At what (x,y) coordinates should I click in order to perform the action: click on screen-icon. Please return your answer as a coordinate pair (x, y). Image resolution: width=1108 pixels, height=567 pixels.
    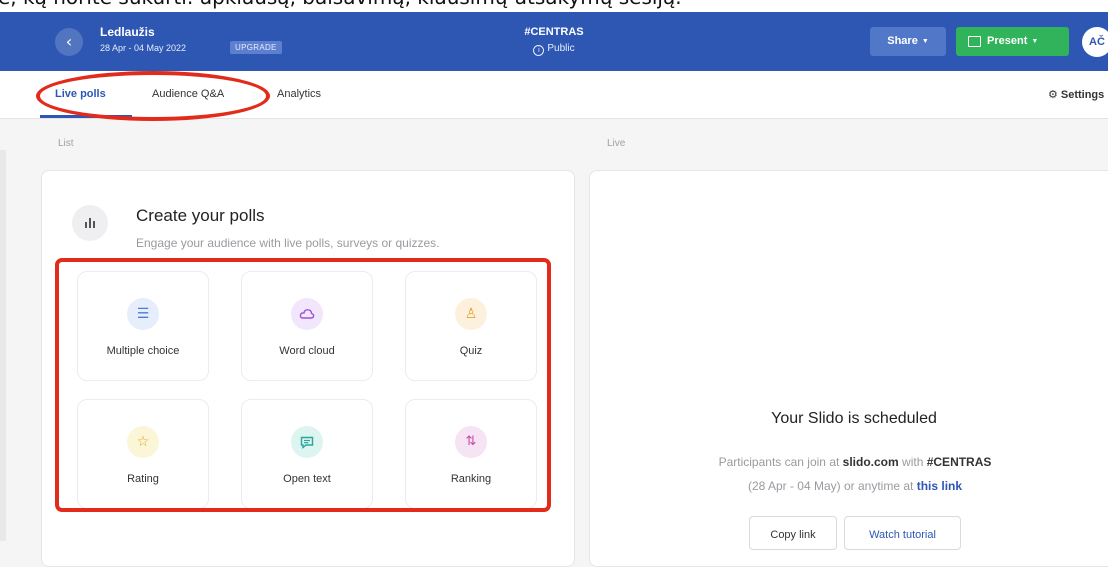
    Looking at the image, I should click on (974, 41).